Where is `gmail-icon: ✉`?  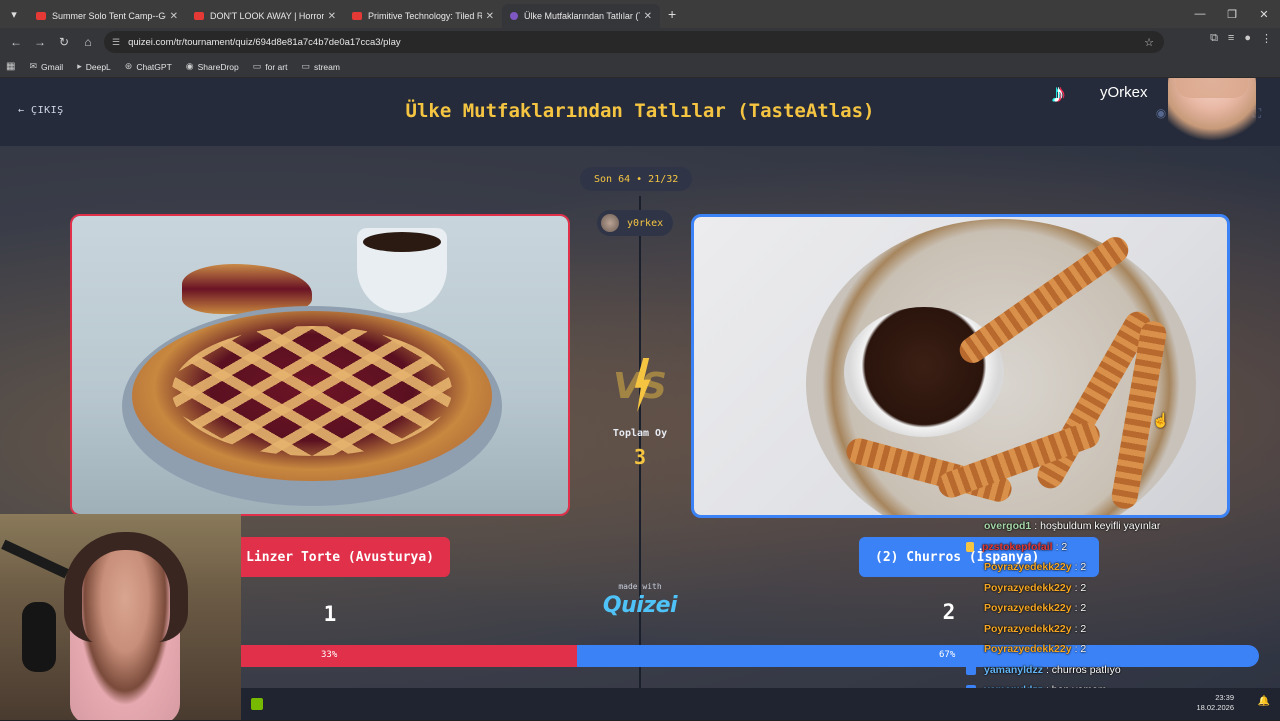 gmail-icon: ✉ is located at coordinates (33, 66).